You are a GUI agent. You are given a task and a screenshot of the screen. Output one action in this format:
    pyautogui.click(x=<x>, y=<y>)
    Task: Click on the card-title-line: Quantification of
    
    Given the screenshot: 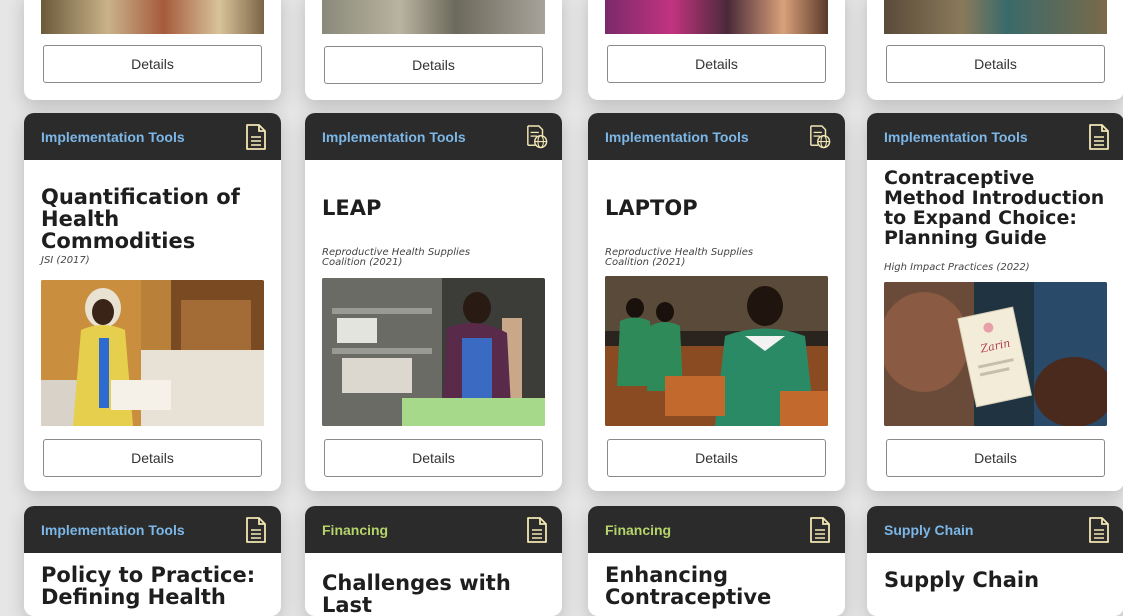 What is the action you would take?
    pyautogui.click(x=140, y=197)
    